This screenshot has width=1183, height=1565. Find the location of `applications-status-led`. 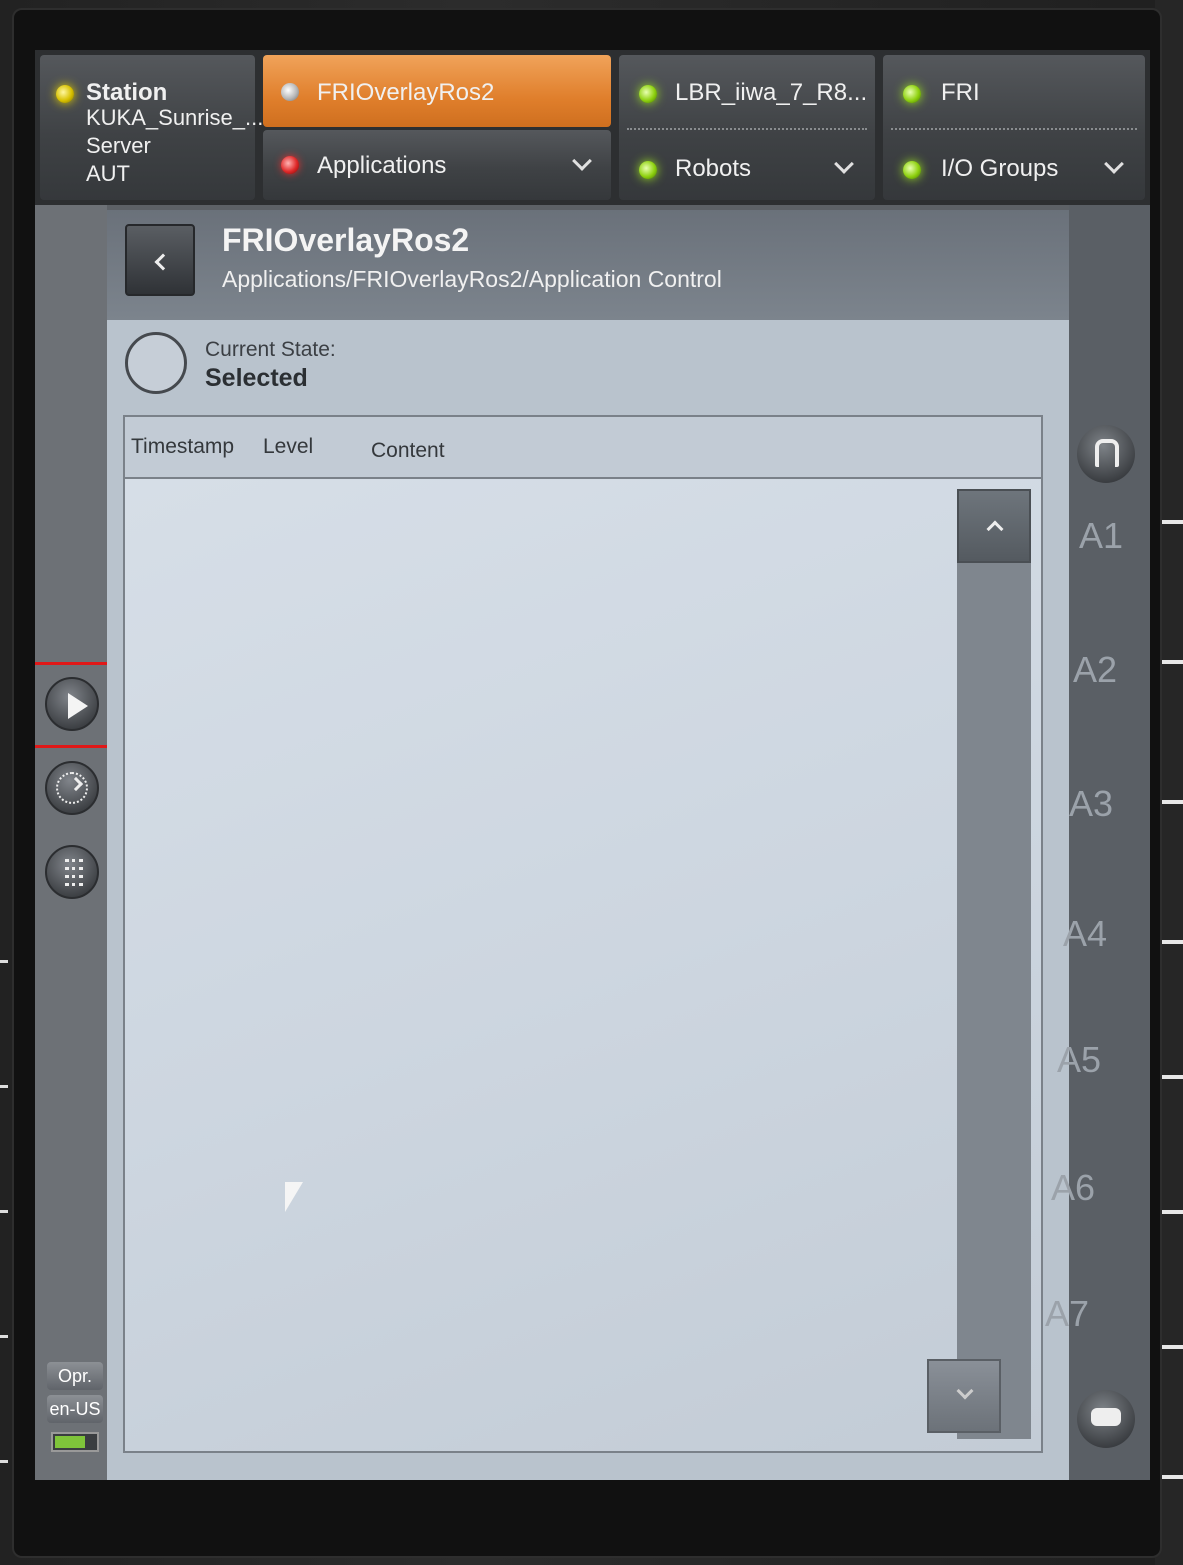

applications-status-led is located at coordinates (290, 165).